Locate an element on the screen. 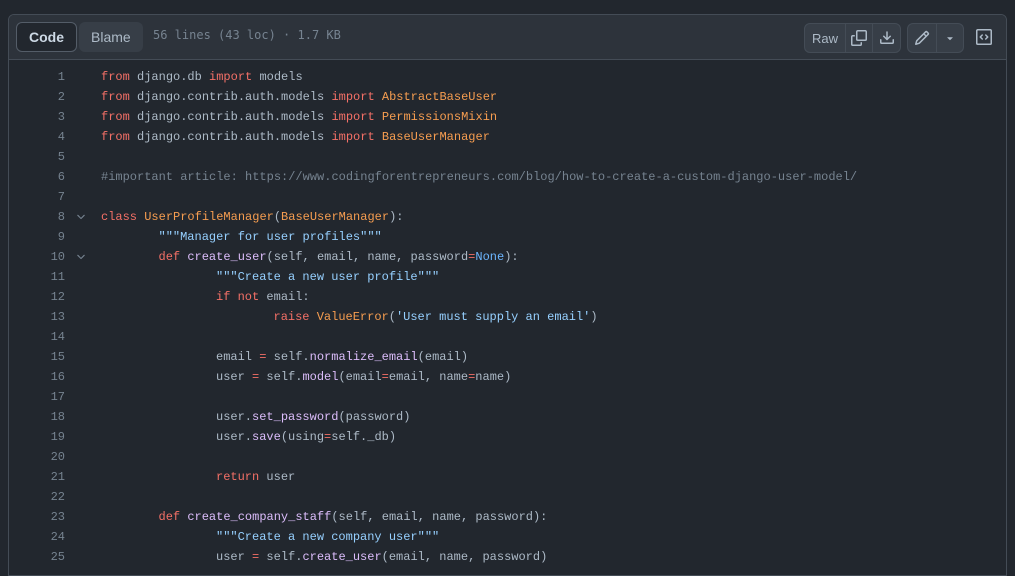  code-line: 15 email = self.normalize_email(email) is located at coordinates (507, 357).